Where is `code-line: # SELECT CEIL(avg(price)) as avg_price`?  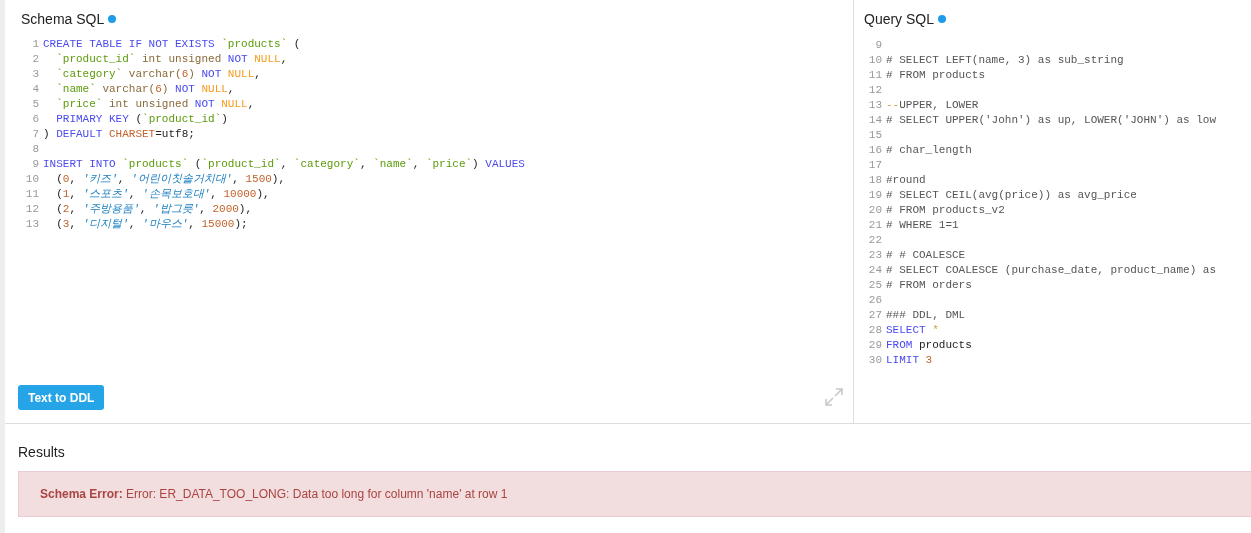
code-line: # SELECT CEIL(avg(price)) as avg_price is located at coordinates (1011, 196).